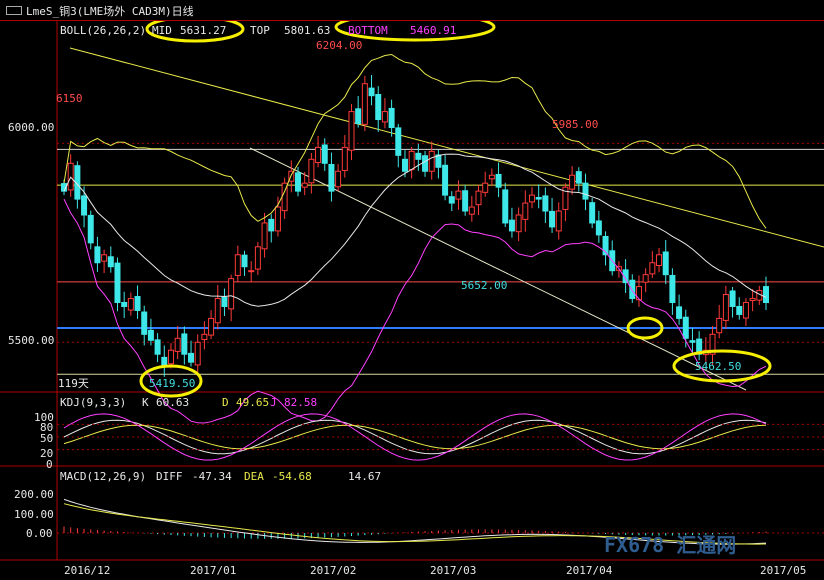 This screenshot has height=580, width=824. I want to click on date-label: 2016/12, so click(87, 570).